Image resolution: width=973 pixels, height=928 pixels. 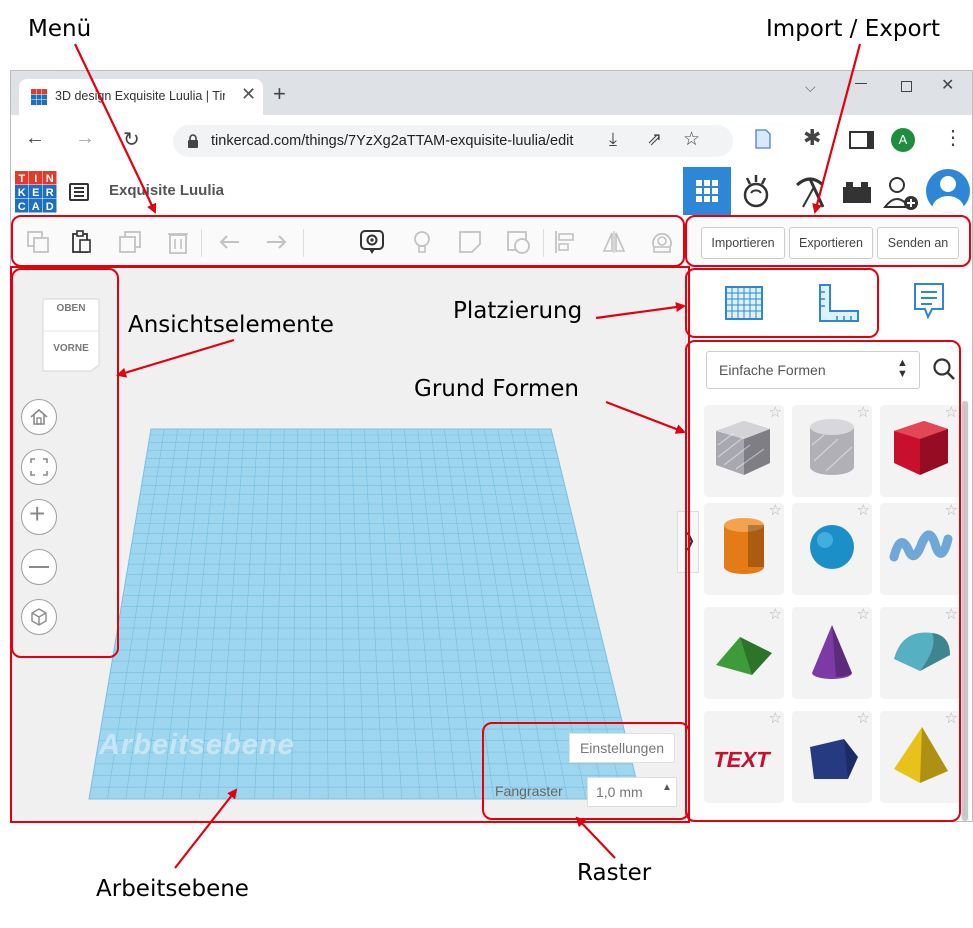 I want to click on annotation-basic-shapes: Grund Formen, so click(x=497, y=389).